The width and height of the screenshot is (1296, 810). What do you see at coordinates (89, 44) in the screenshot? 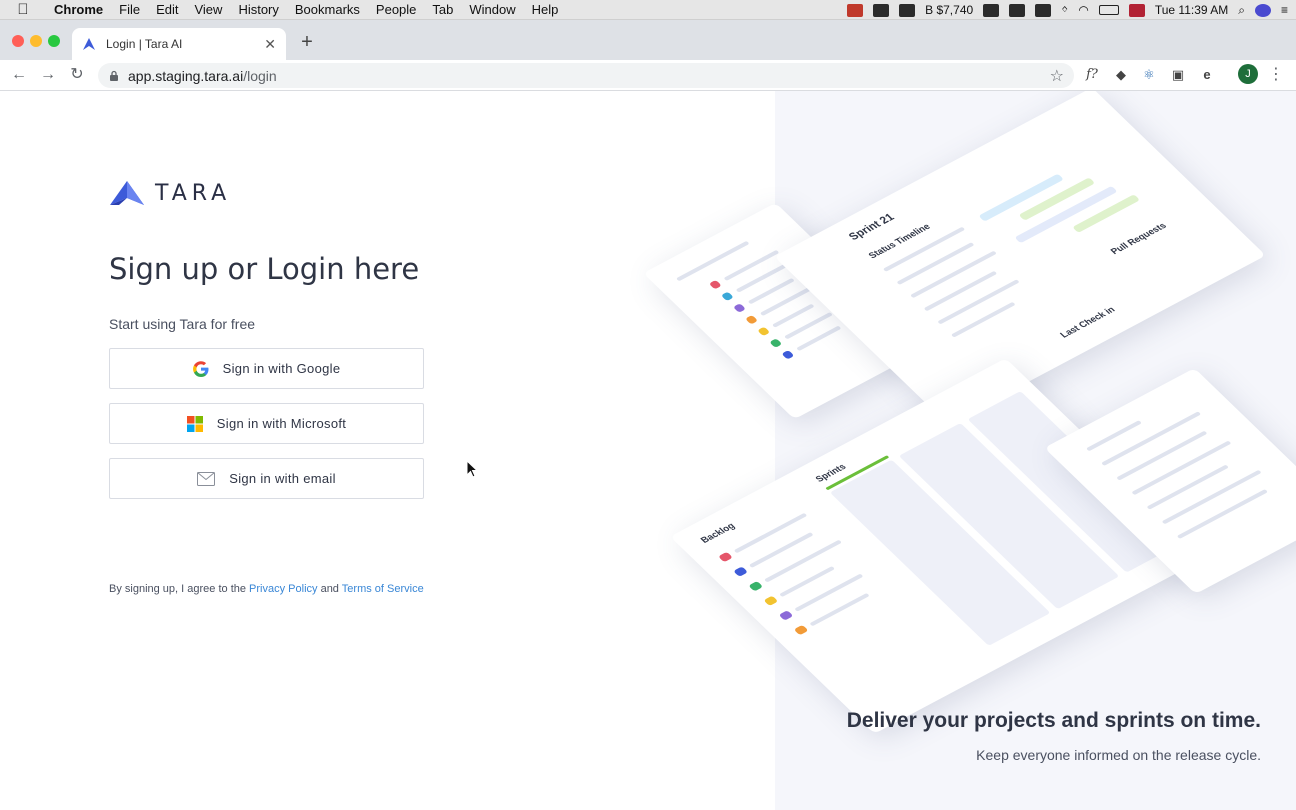
I see `tara-favicon-icon` at bounding box center [89, 44].